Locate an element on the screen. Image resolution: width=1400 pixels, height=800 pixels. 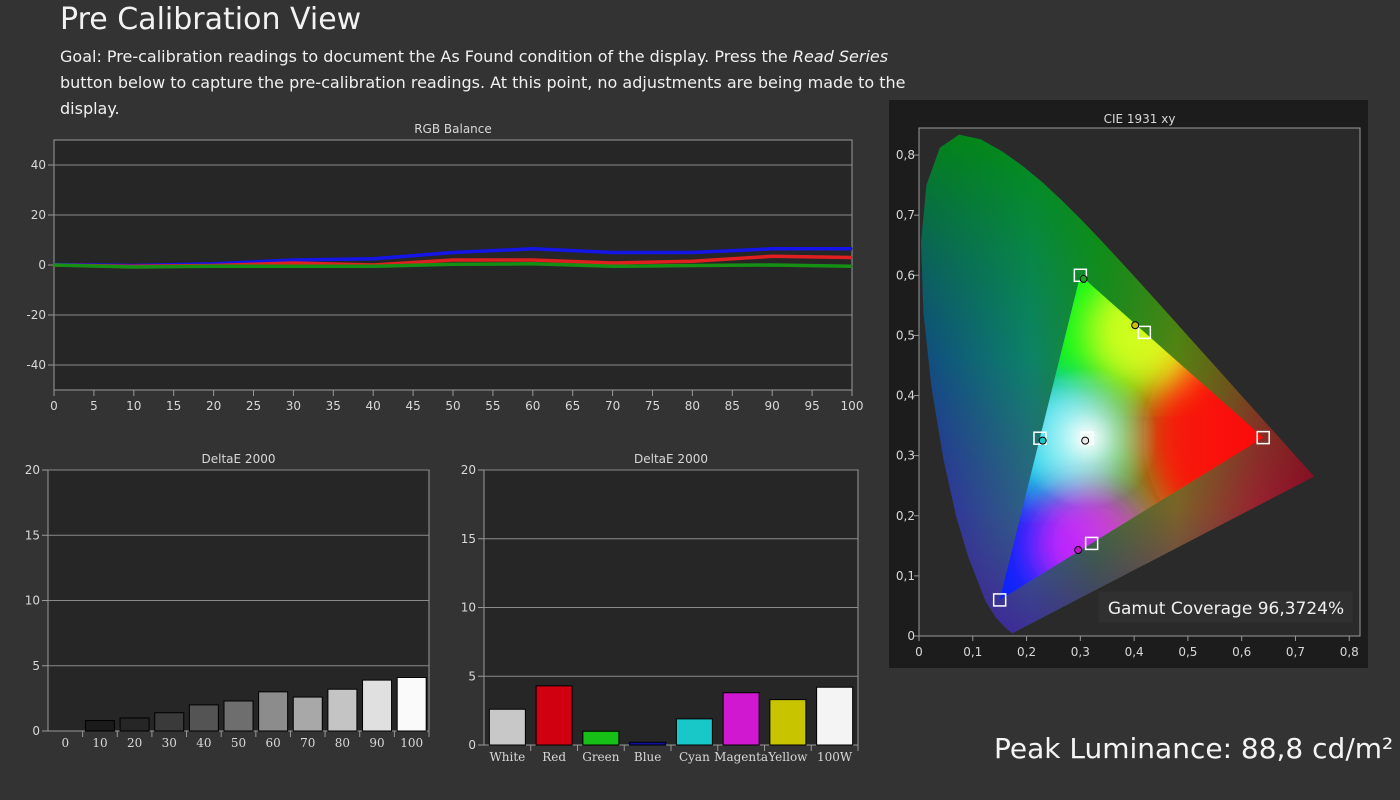
cie-x-tick-label: 0,5 is located at coordinates (1187, 652).